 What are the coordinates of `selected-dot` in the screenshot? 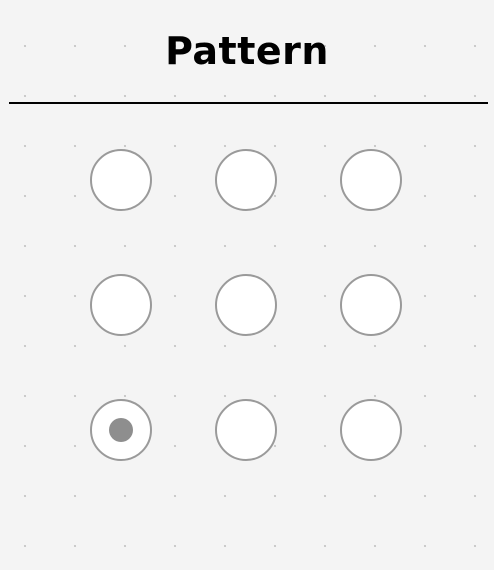 It's located at (121, 430).